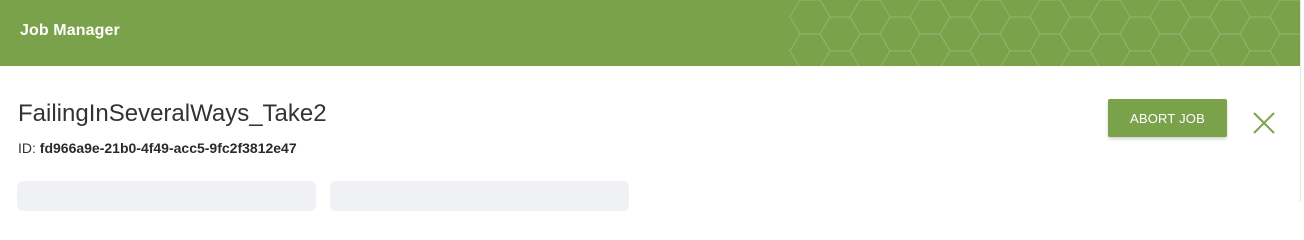 This screenshot has height=240, width=1304. I want to click on hex-pattern-decoration, so click(1044, 33).